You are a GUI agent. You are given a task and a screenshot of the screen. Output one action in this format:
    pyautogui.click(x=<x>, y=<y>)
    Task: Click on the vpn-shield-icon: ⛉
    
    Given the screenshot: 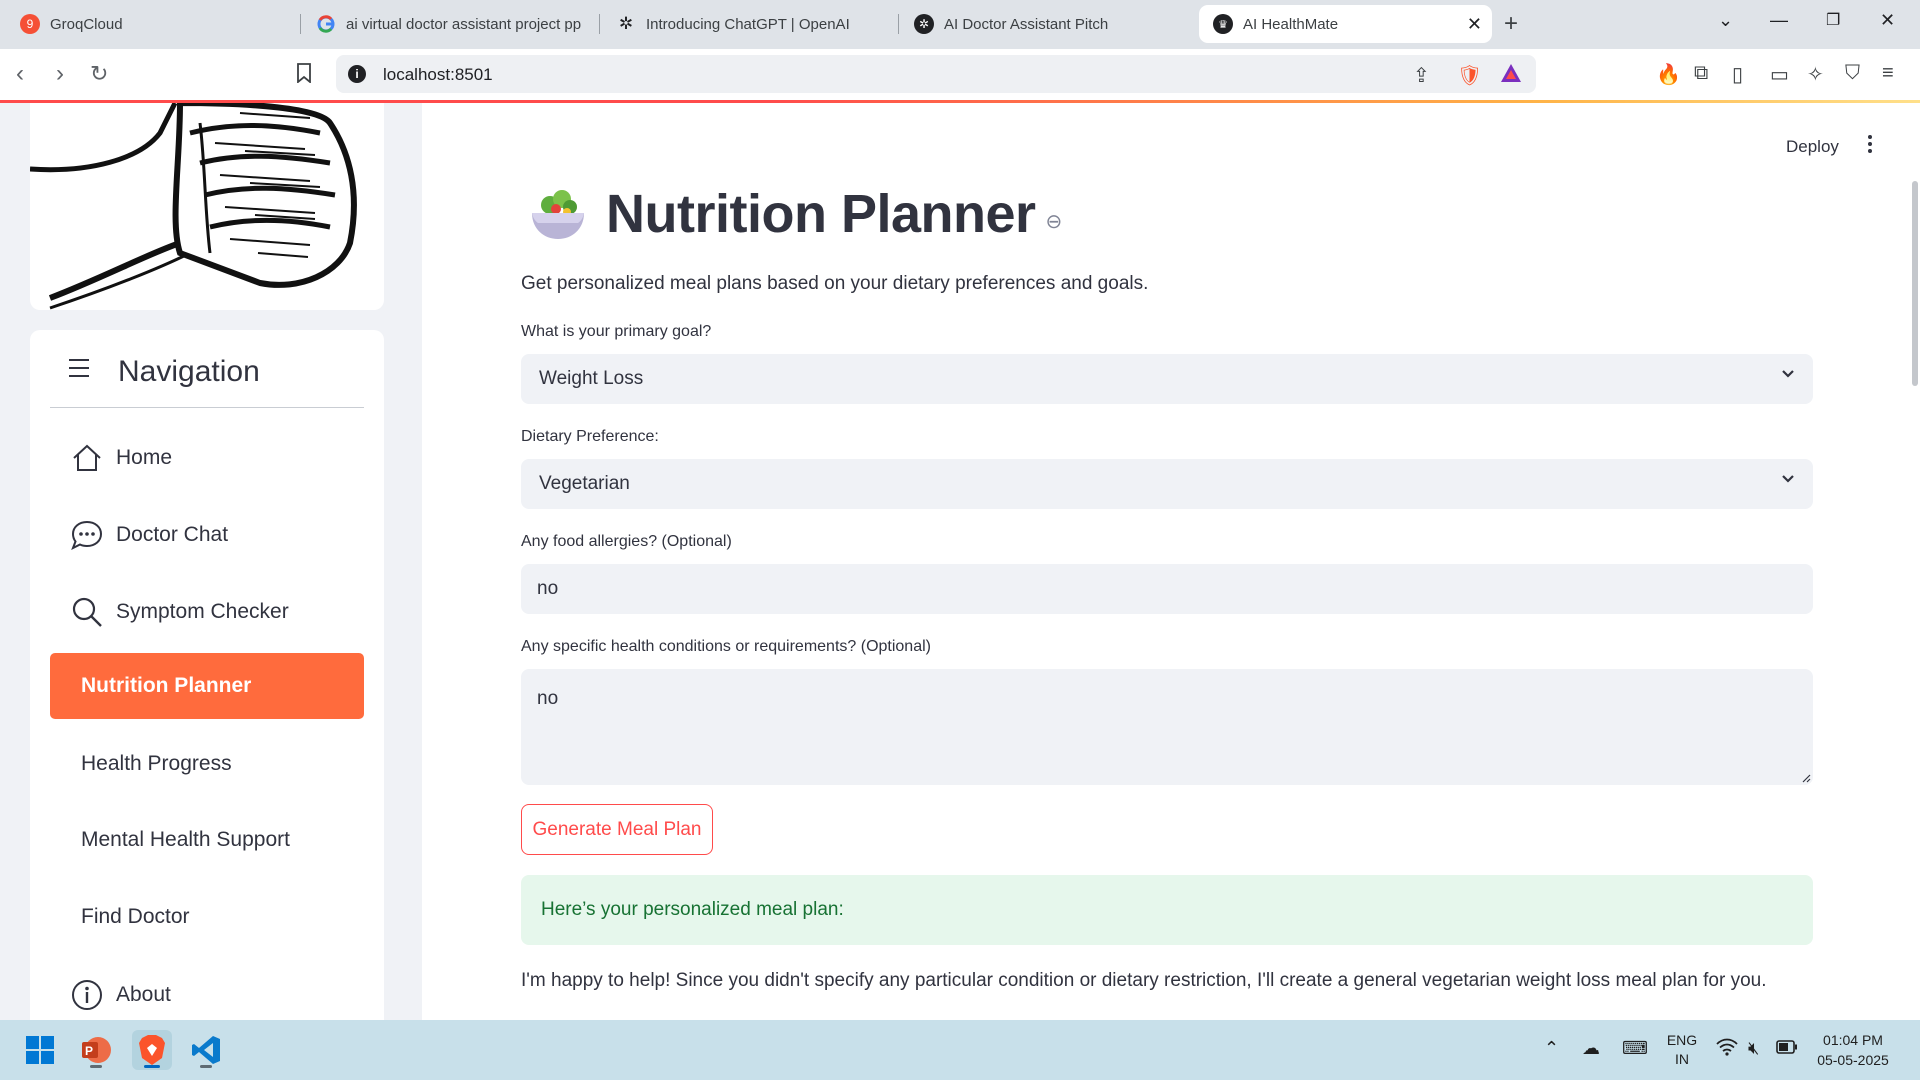 What is the action you would take?
    pyautogui.click(x=1852, y=73)
    